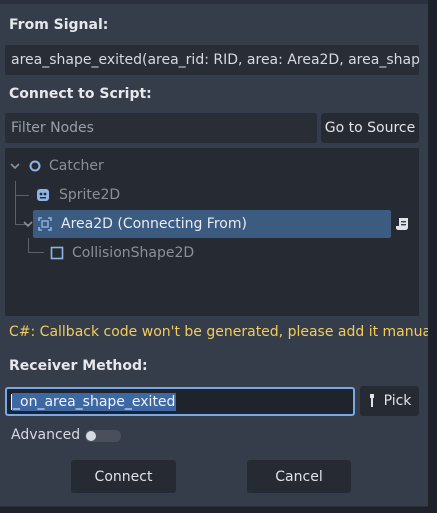 The height and width of the screenshot is (513, 437). Describe the element at coordinates (90, 195) in the screenshot. I see `tree-item-label: Sprite2D` at that location.